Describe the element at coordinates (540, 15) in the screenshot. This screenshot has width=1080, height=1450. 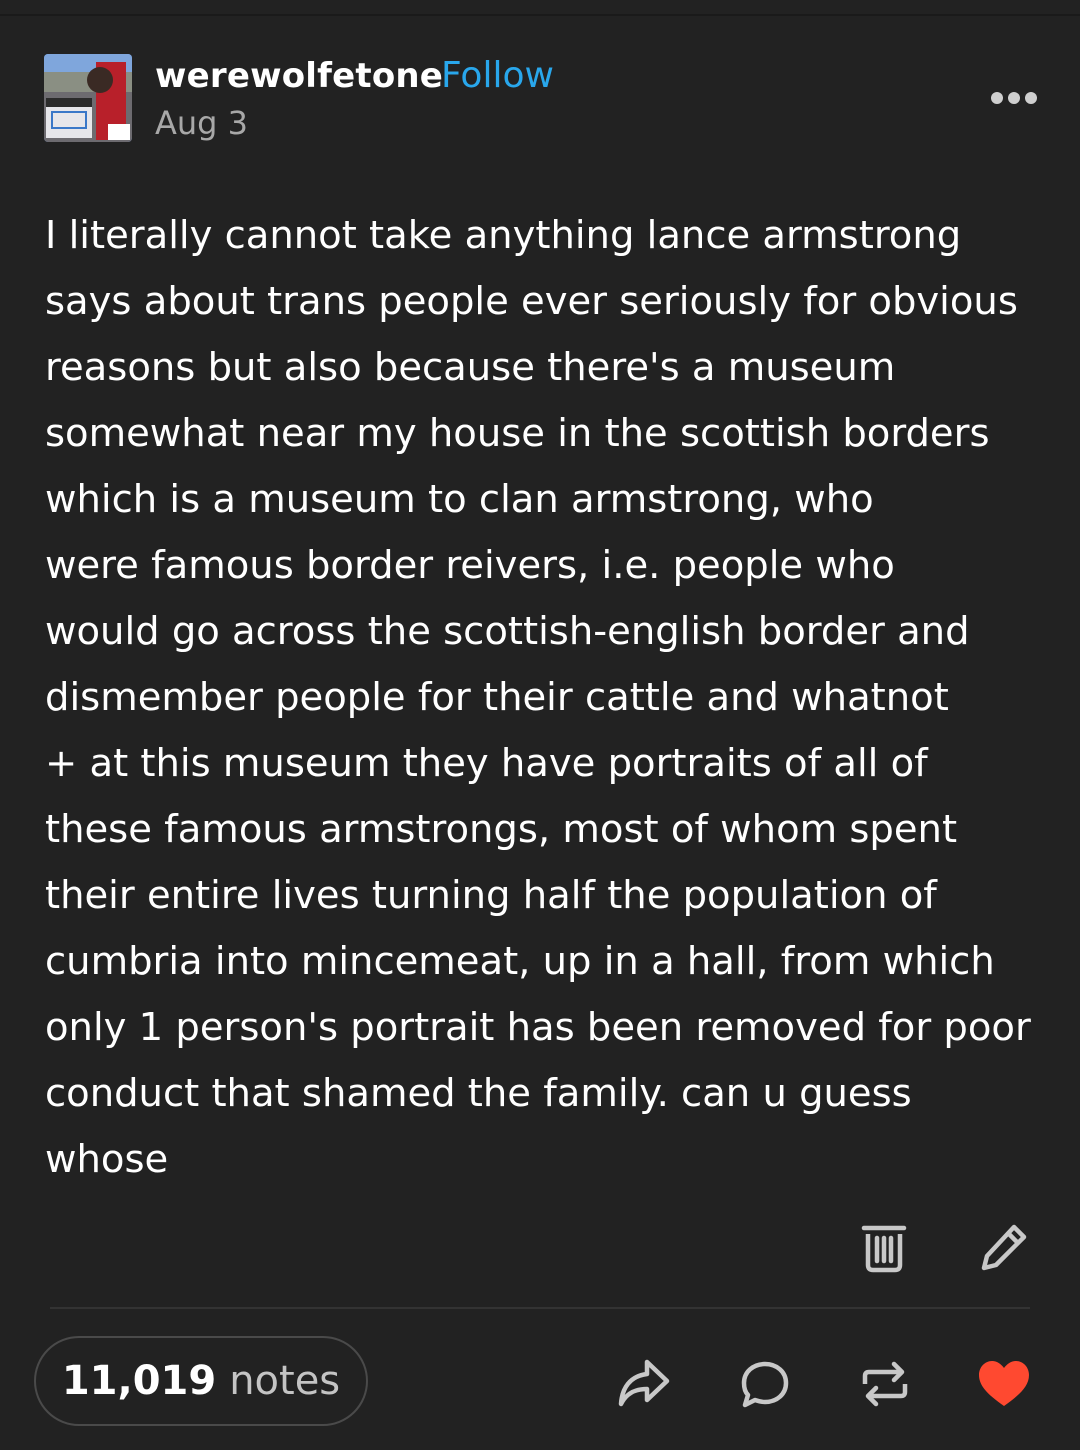
I see `top-divider` at that location.